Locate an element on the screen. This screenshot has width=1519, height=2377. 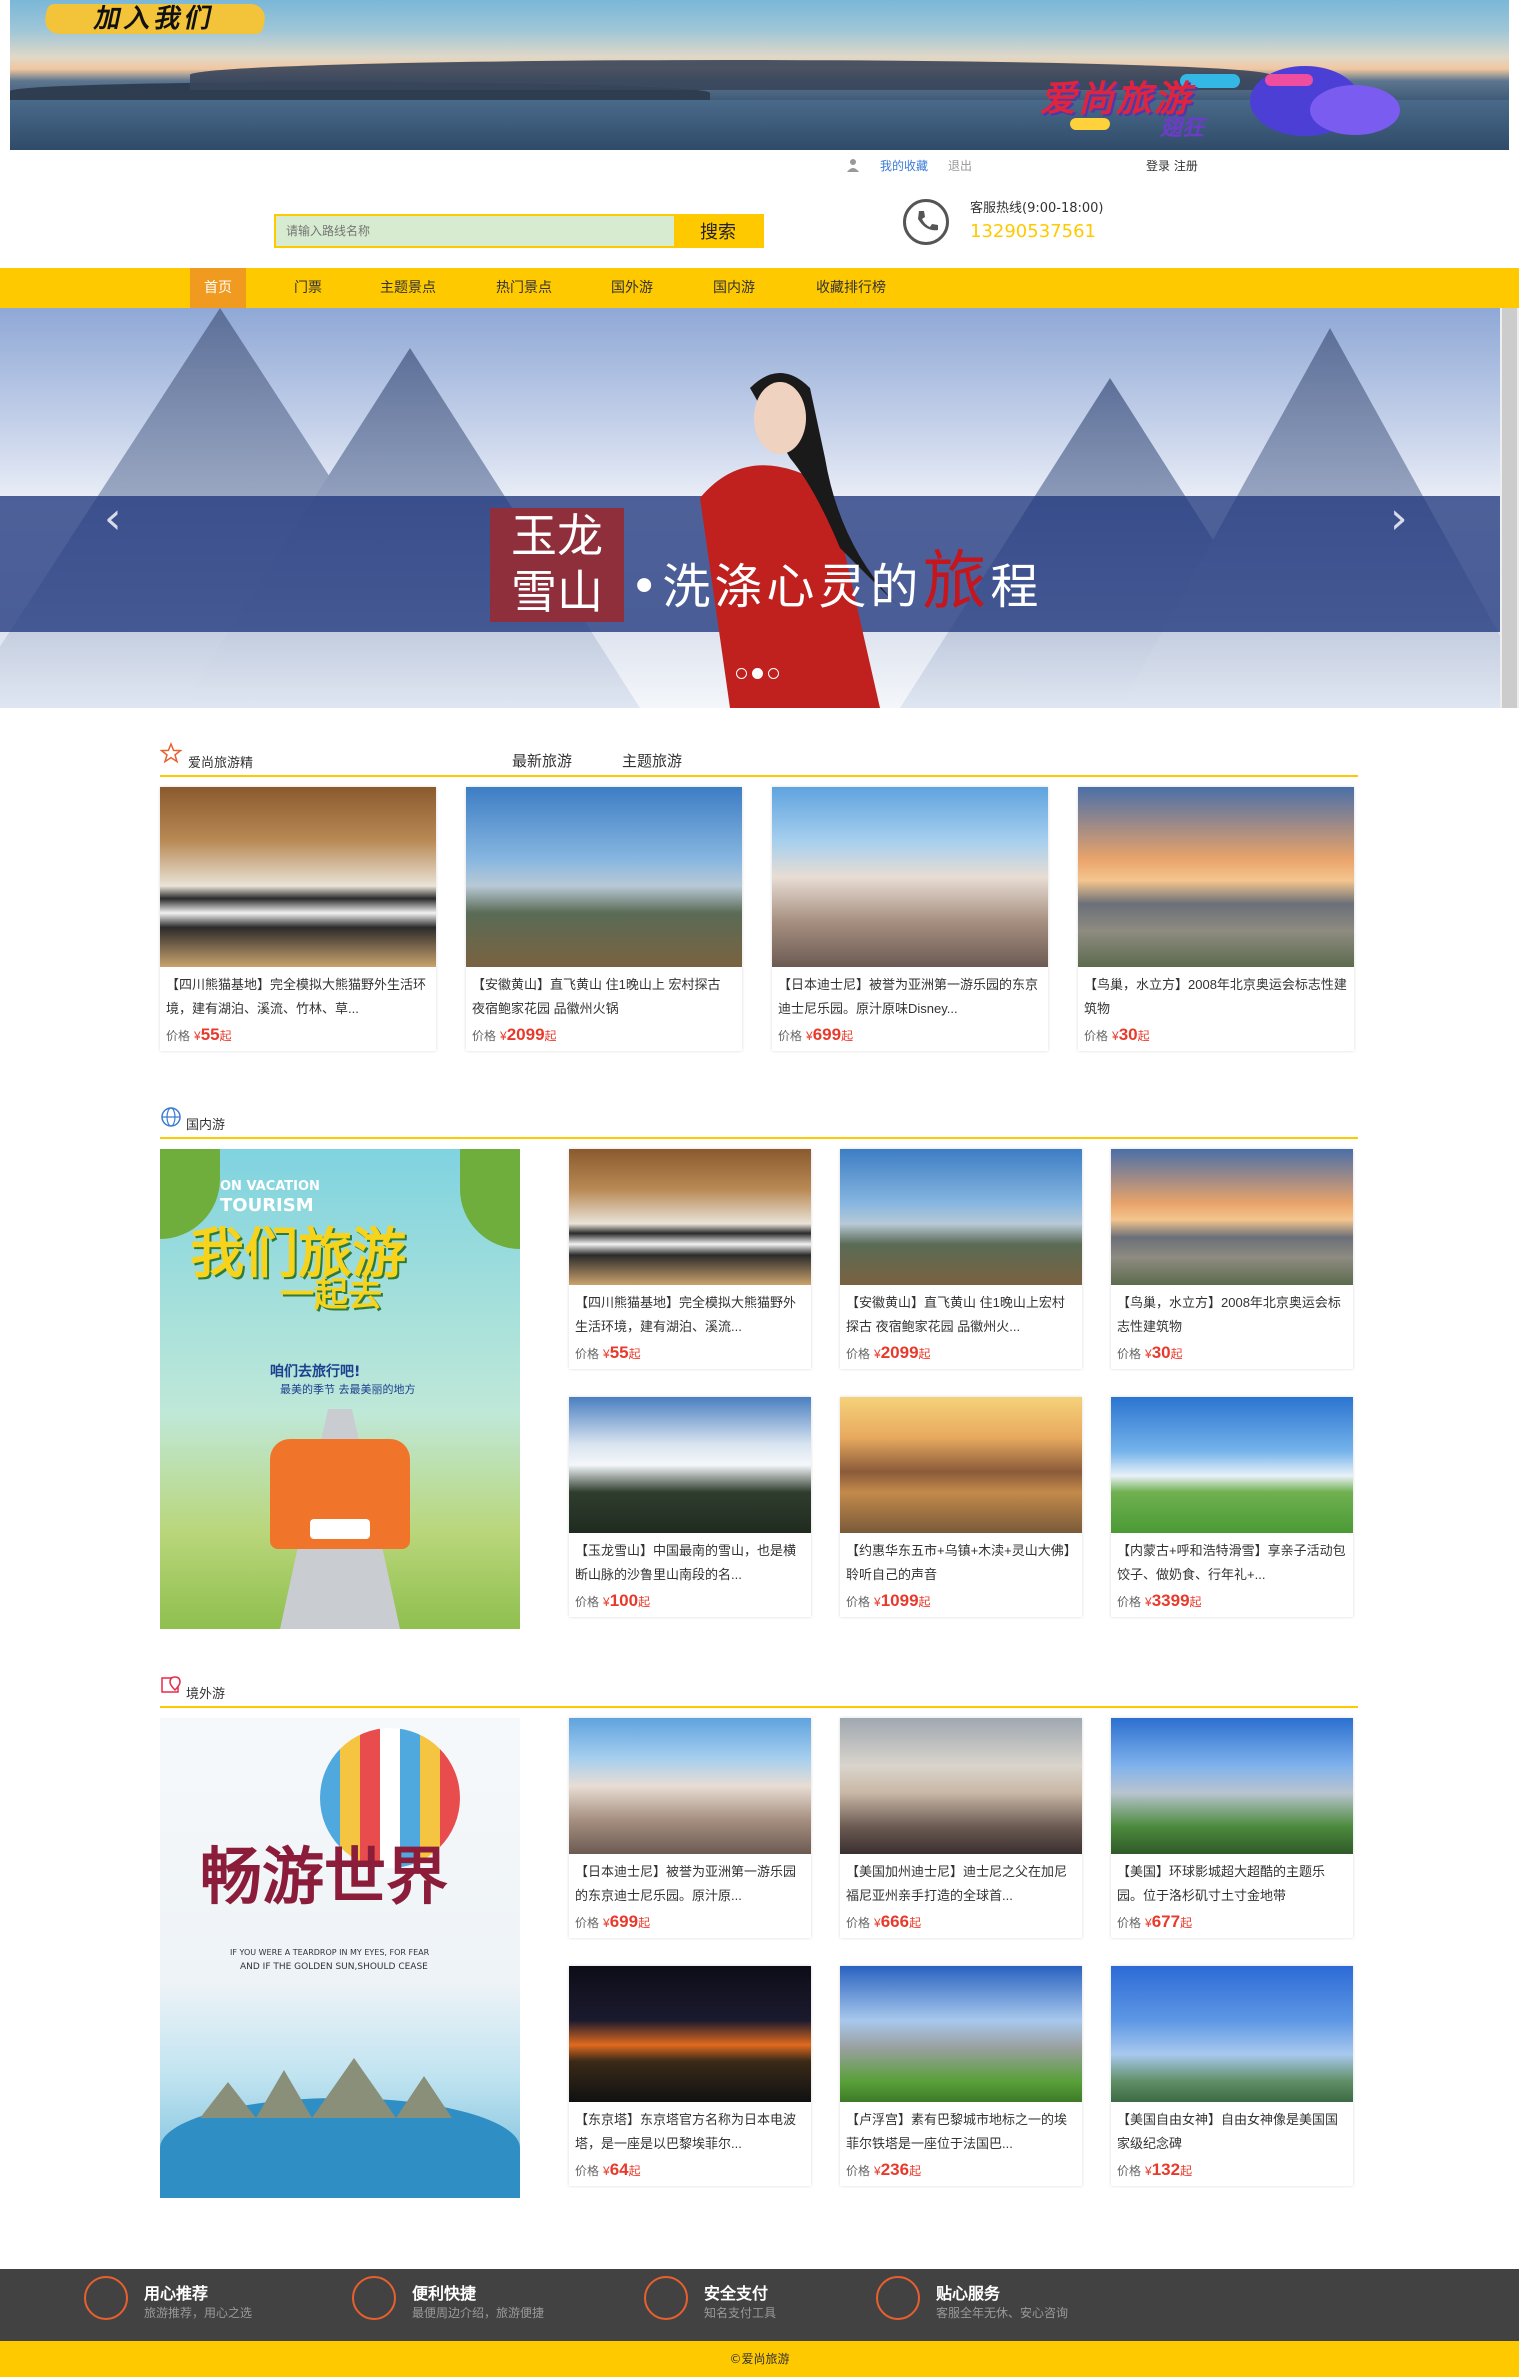
tab-theme: 主题旅游 is located at coordinates (652, 760).